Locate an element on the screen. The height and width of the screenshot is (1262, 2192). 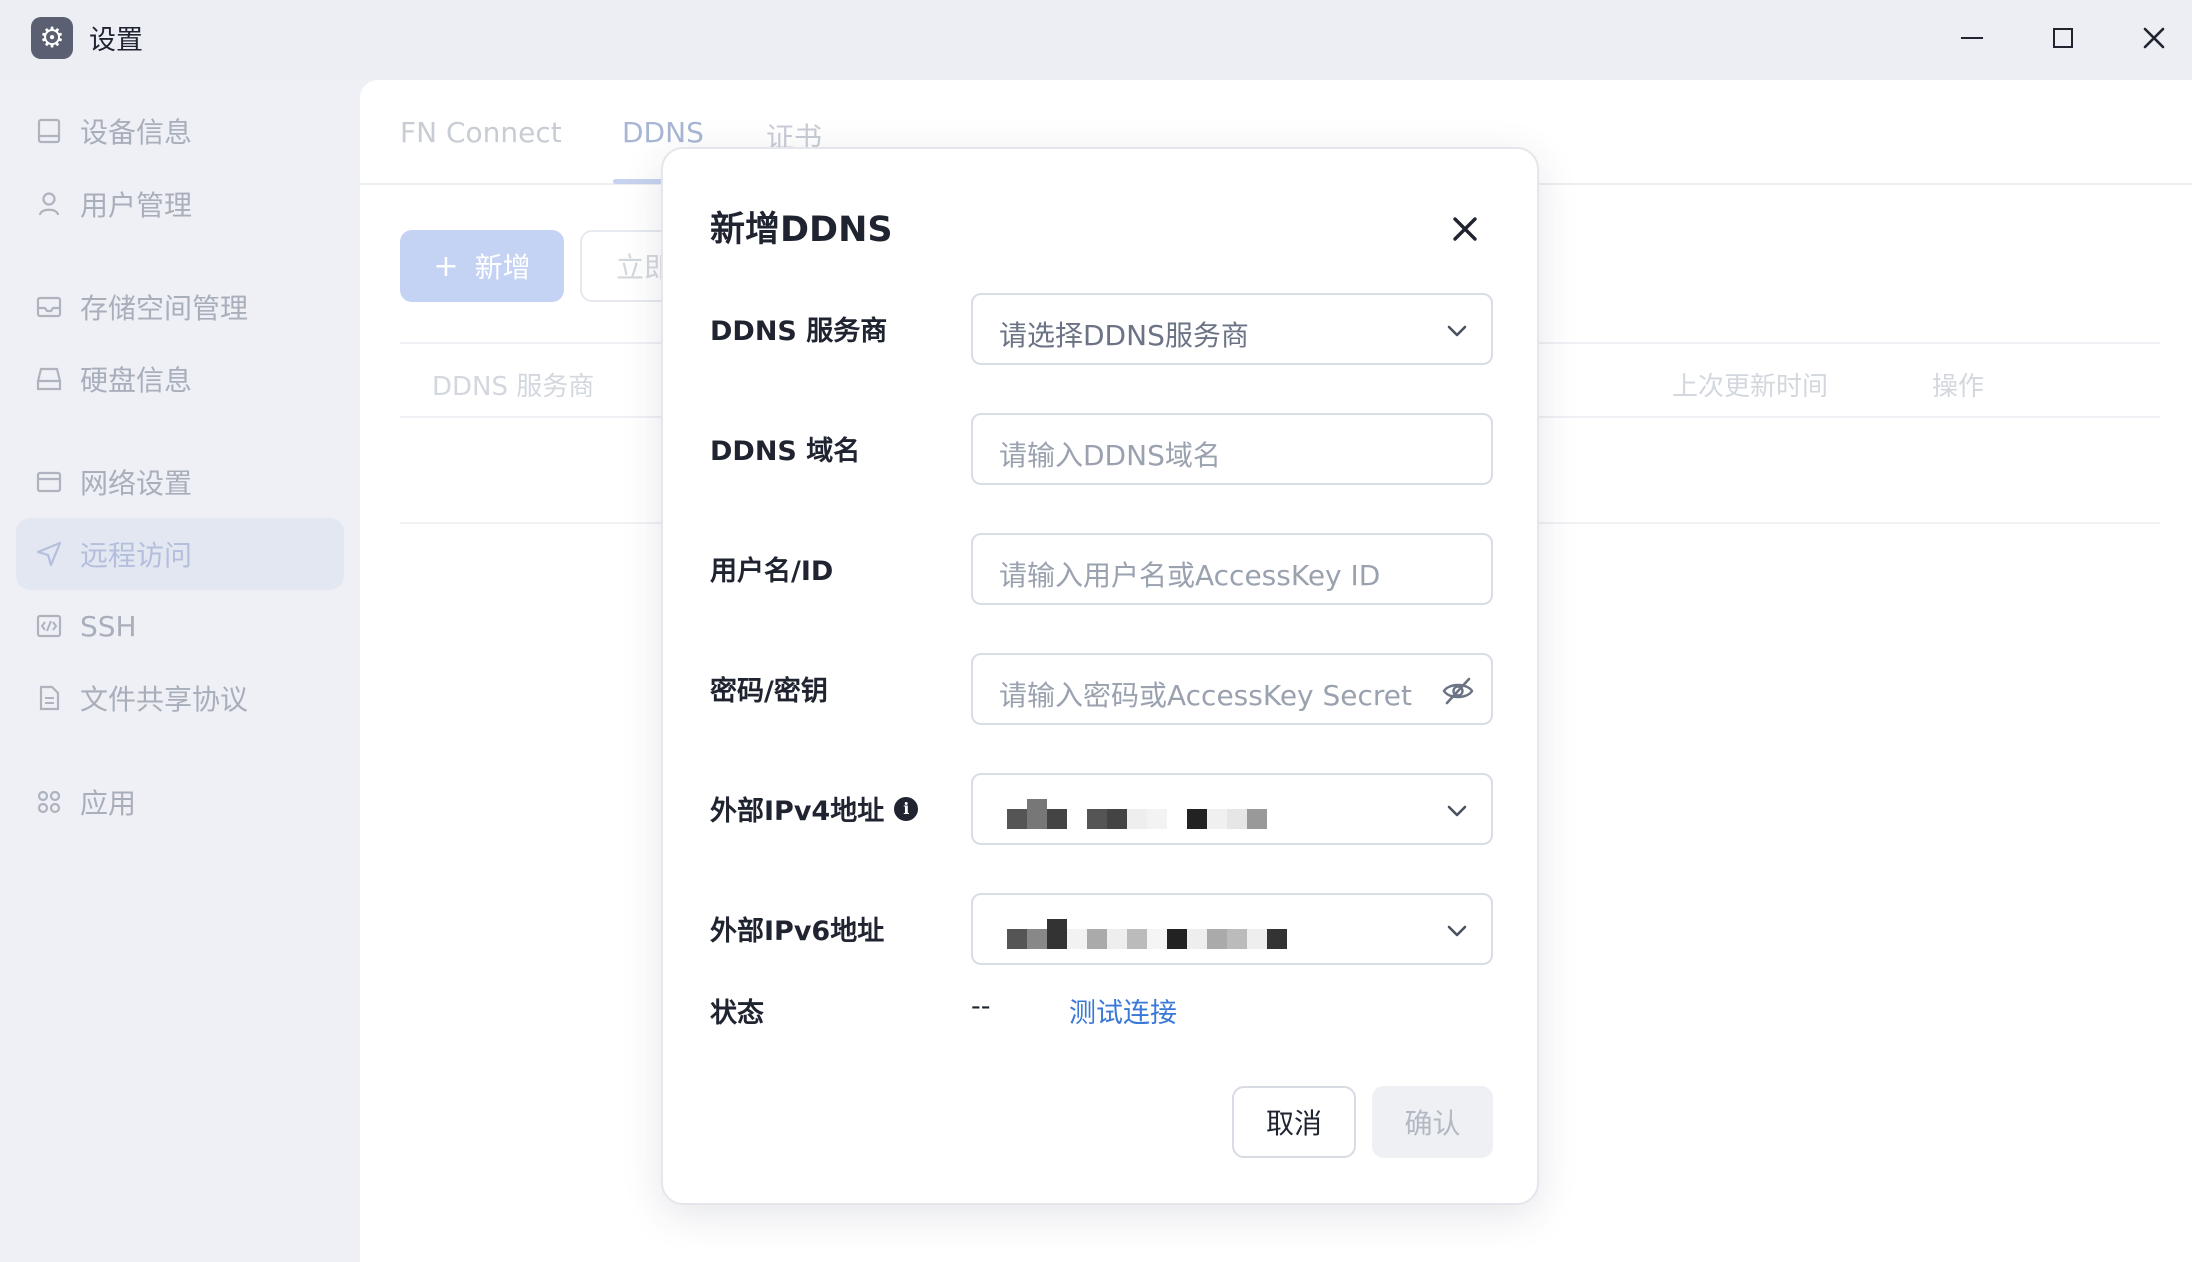
add-ddns-button: + 新增 is located at coordinates (482, 266).